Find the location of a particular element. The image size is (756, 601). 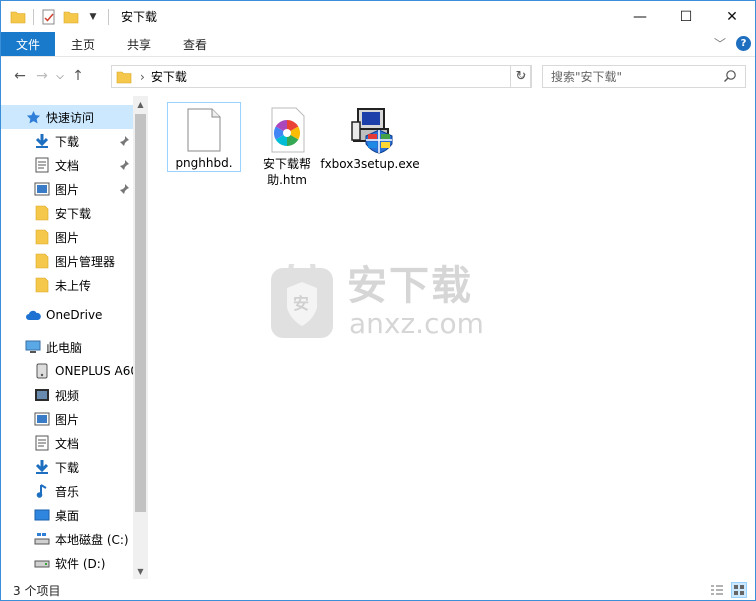

details-view-icon is located at coordinates (717, 590).